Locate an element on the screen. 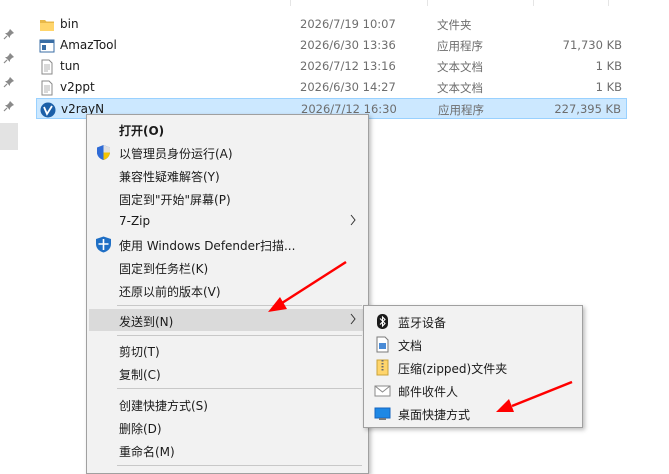  desktop-icon is located at coordinates (382, 413).